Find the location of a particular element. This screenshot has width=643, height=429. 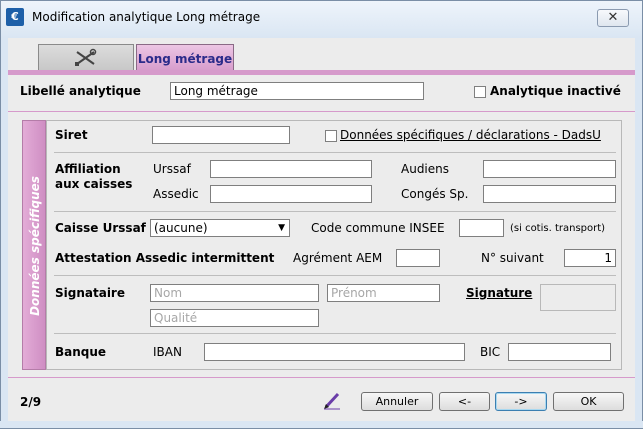

side-tab-label: Données spécifiques is located at coordinates (35, 246).